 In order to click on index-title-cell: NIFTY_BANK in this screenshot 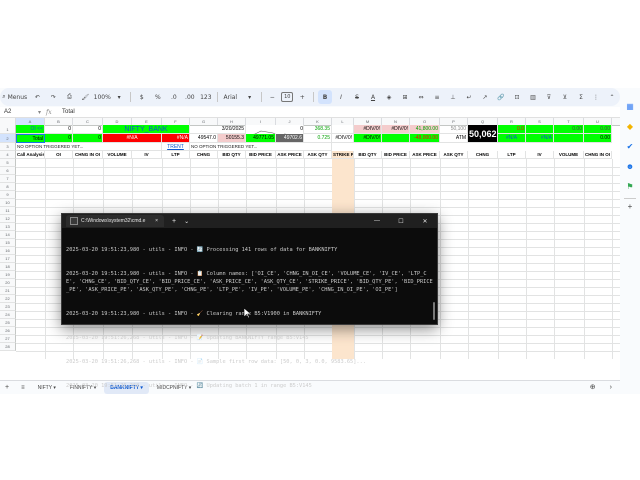, I will do `click(146, 129)`.